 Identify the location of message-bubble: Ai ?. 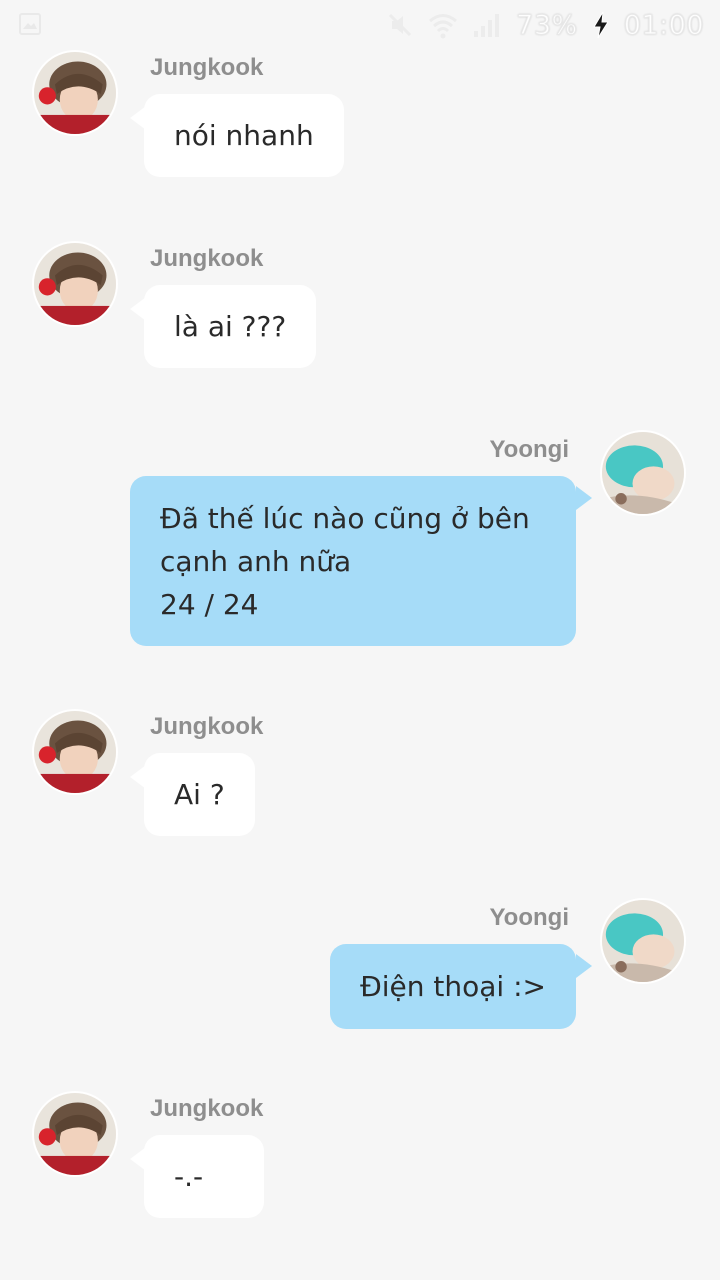
(199, 794).